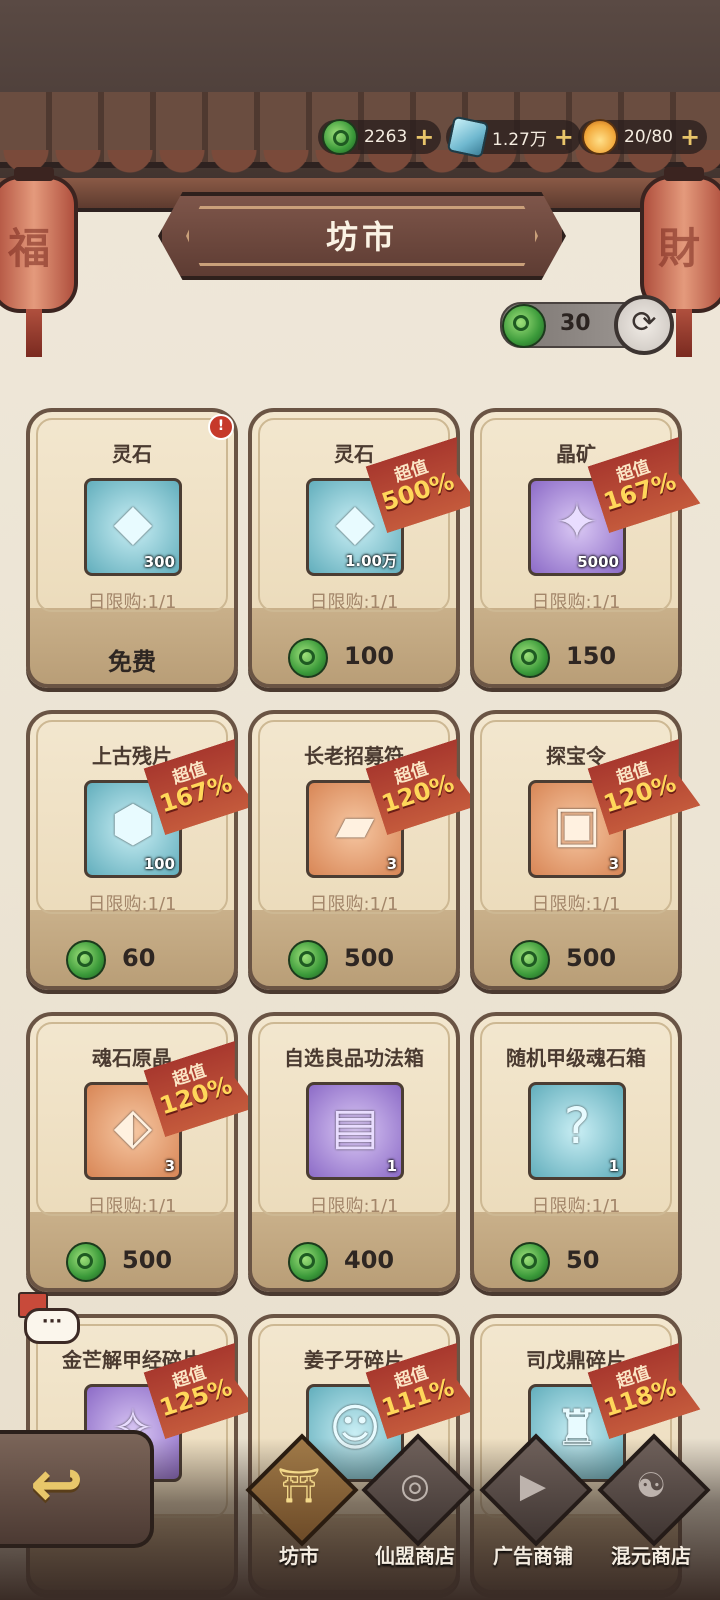 The image size is (720, 1600). I want to click on item-quantity: 1.00万, so click(370, 561).